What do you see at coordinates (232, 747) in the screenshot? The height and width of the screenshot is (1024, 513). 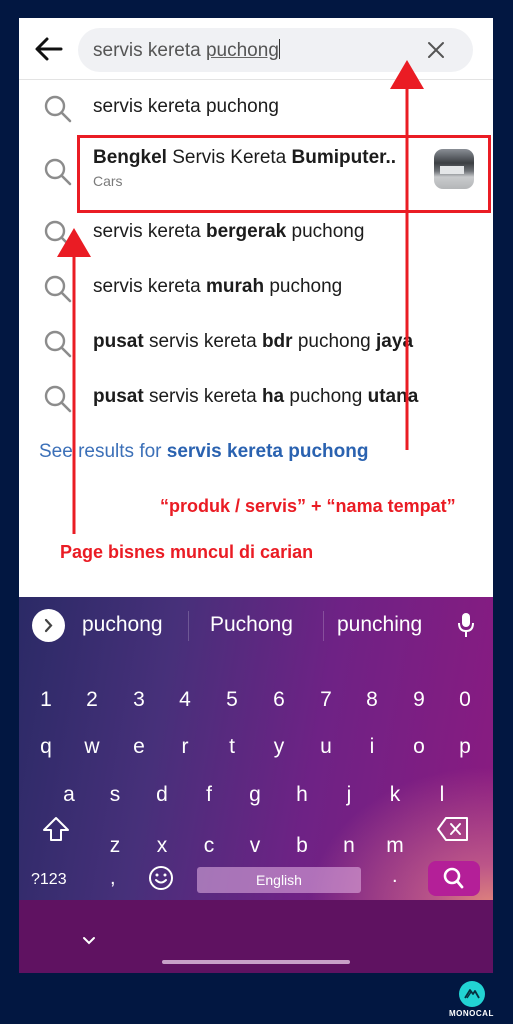 I see `key-t: t` at bounding box center [232, 747].